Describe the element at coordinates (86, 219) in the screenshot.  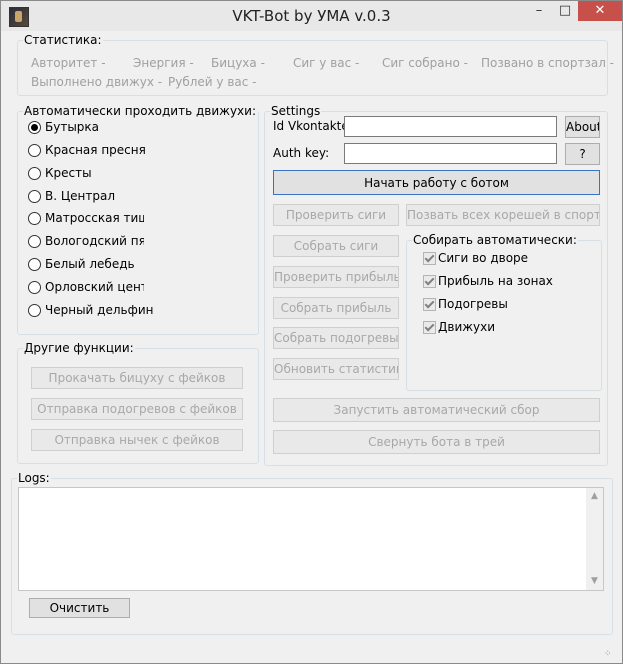
I see `radio-matrosskaya-tishina: Матросская тишина` at that location.